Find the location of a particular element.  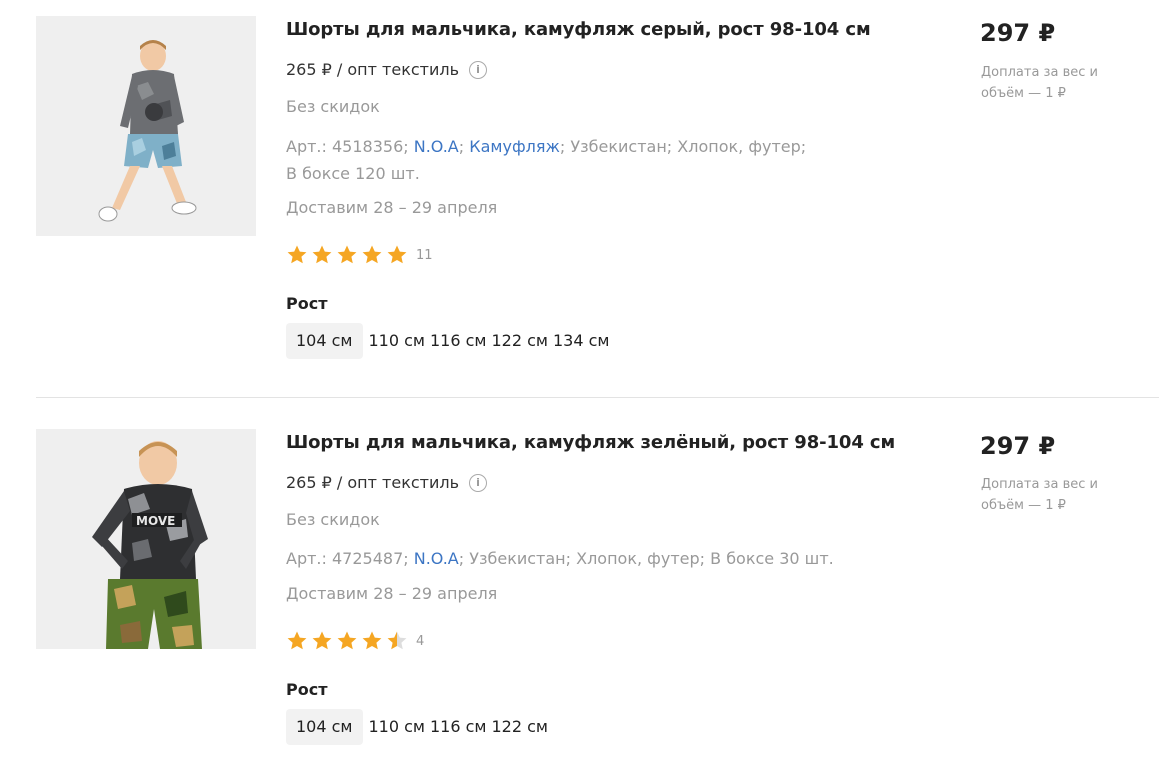

svg-text: MOVE is located at coordinates (155, 521).